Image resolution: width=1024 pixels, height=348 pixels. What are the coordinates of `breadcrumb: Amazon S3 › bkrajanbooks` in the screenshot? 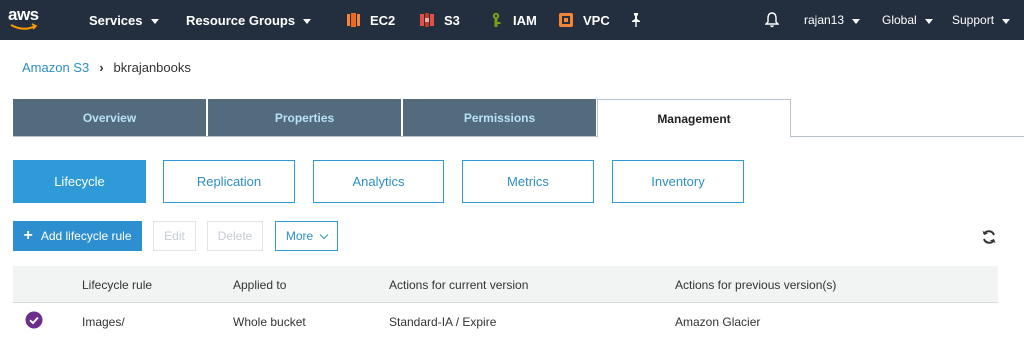 It's located at (106, 67).